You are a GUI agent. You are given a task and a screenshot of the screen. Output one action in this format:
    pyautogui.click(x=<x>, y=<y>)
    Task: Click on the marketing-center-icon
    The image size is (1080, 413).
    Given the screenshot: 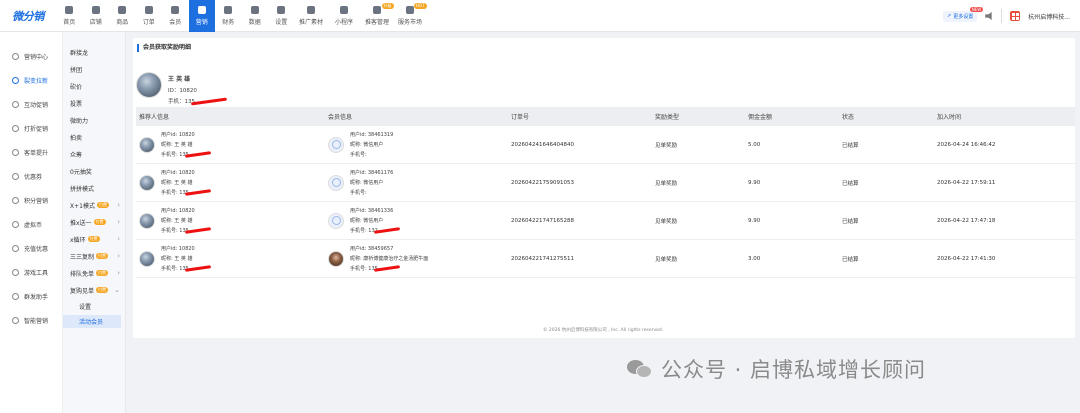 What is the action you would take?
    pyautogui.click(x=15, y=56)
    